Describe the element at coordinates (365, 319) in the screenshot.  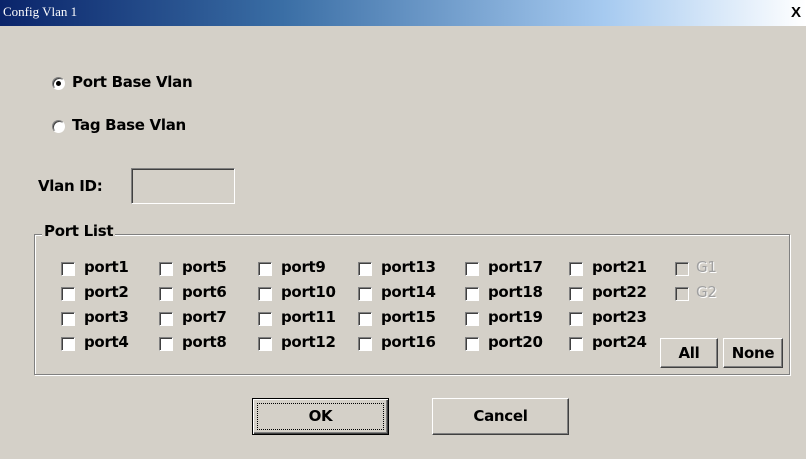
I see `port15-checkbox` at that location.